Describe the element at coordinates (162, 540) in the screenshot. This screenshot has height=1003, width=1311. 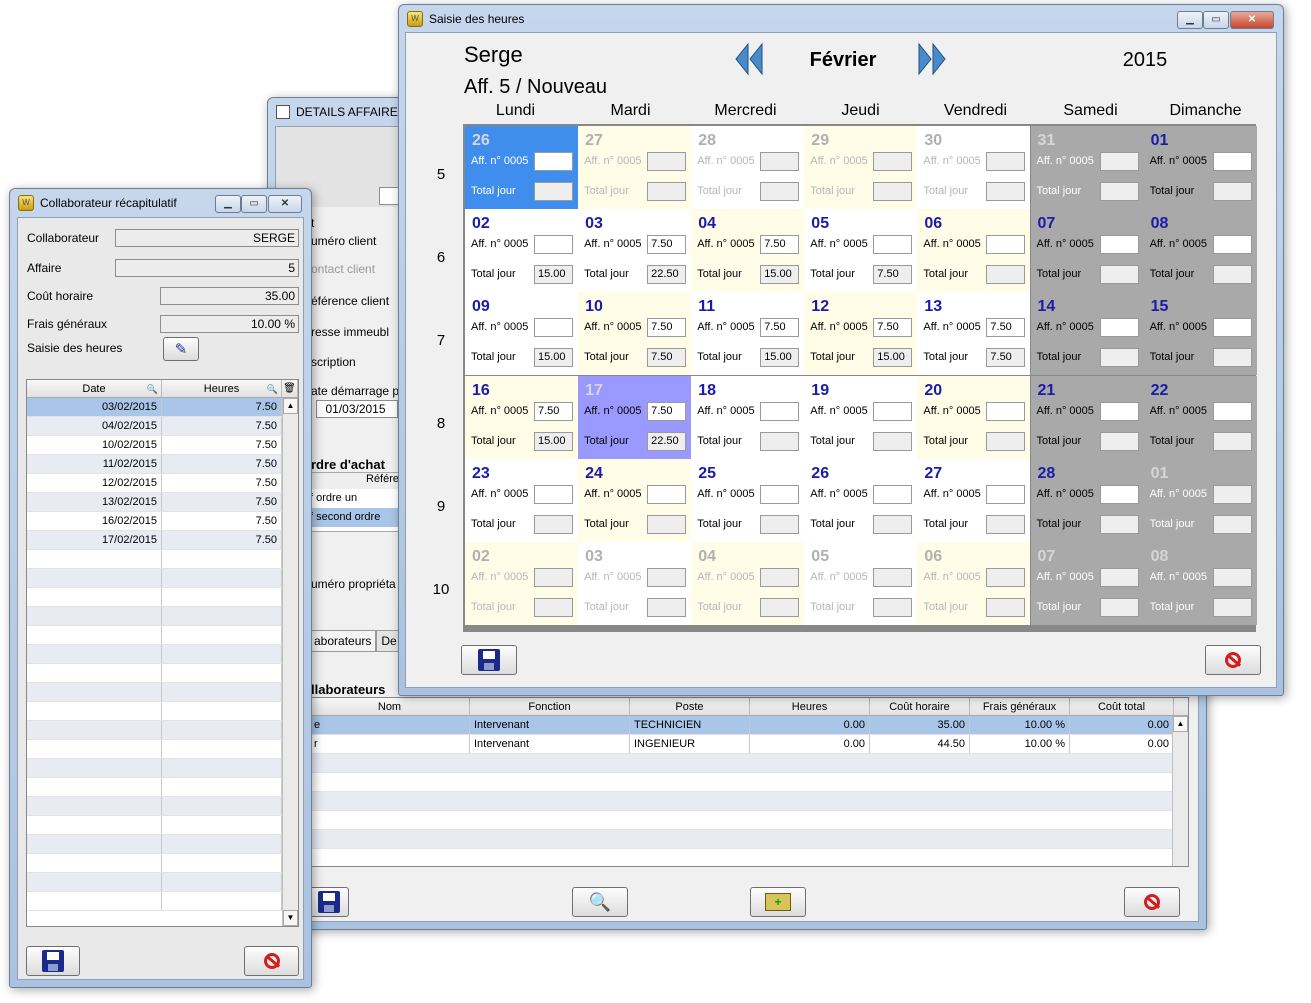
I see `table-row: 17/02/2015 7.50` at that location.